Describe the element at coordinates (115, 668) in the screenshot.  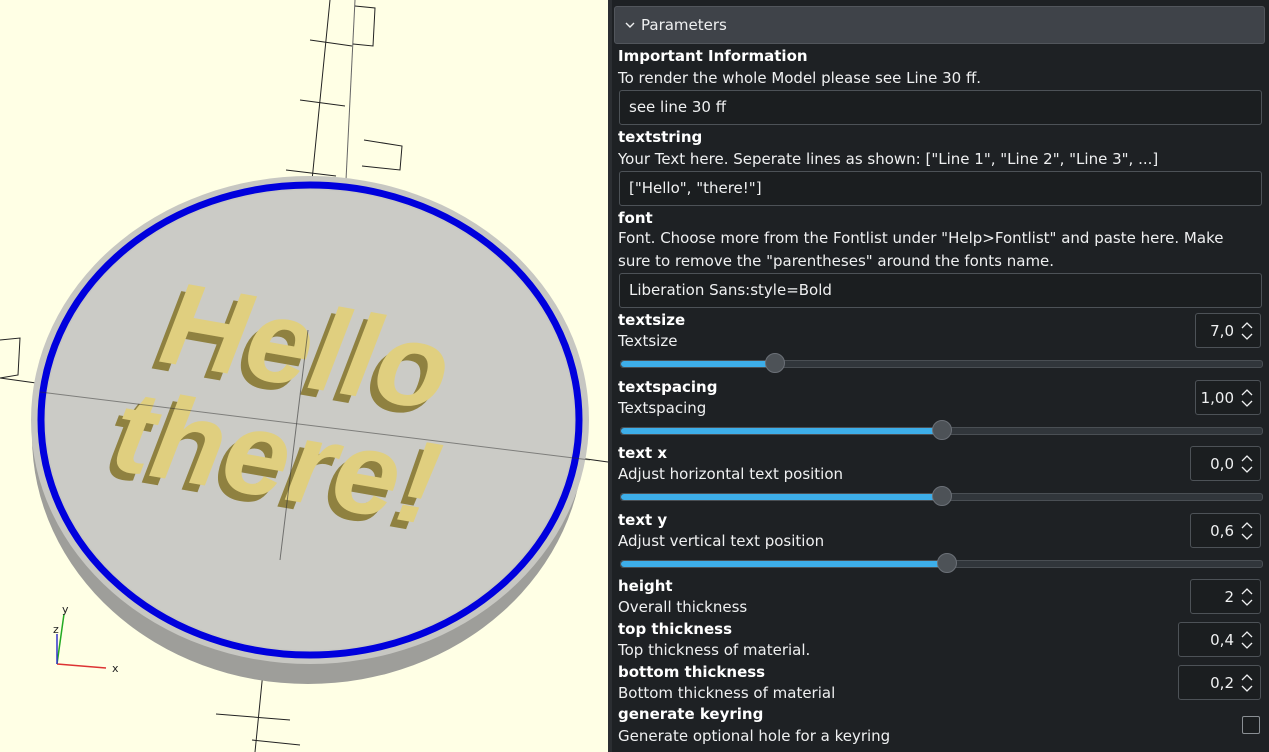
I see `axis-x-label: x` at that location.